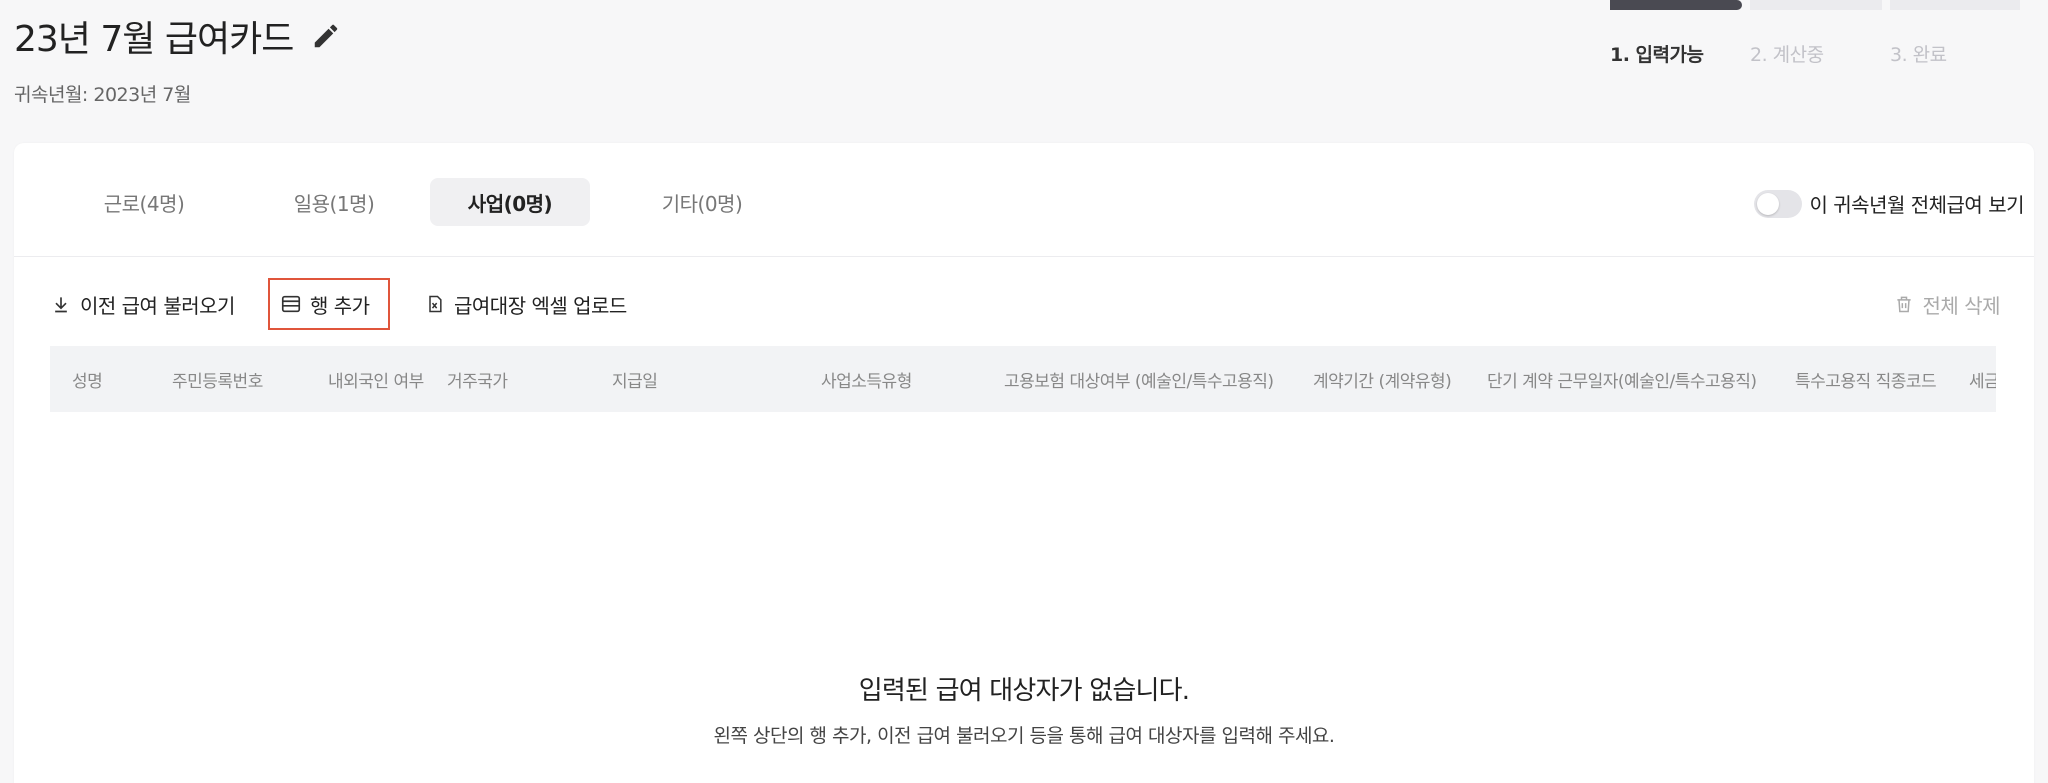 The height and width of the screenshot is (783, 2048). What do you see at coordinates (217, 379) in the screenshot?
I see `column-header-resident-number: 주민등록번호` at bounding box center [217, 379].